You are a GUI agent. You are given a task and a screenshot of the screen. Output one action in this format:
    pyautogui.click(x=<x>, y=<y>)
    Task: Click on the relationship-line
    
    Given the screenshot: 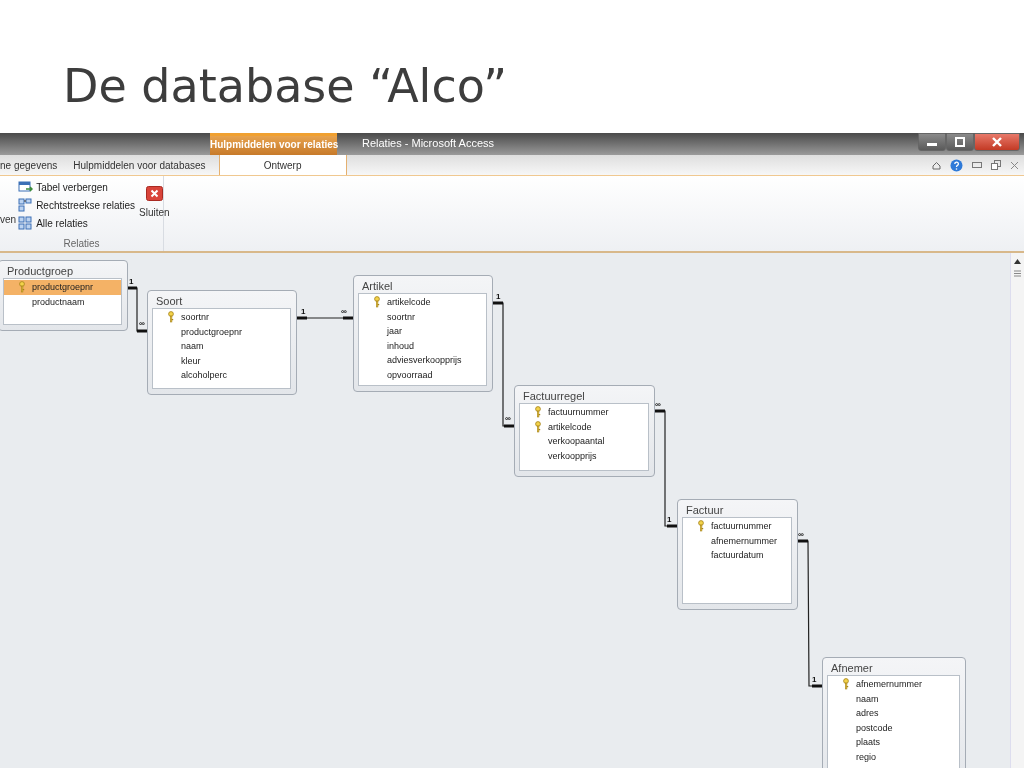 What is the action you would take?
    pyautogui.click(x=810, y=613)
    